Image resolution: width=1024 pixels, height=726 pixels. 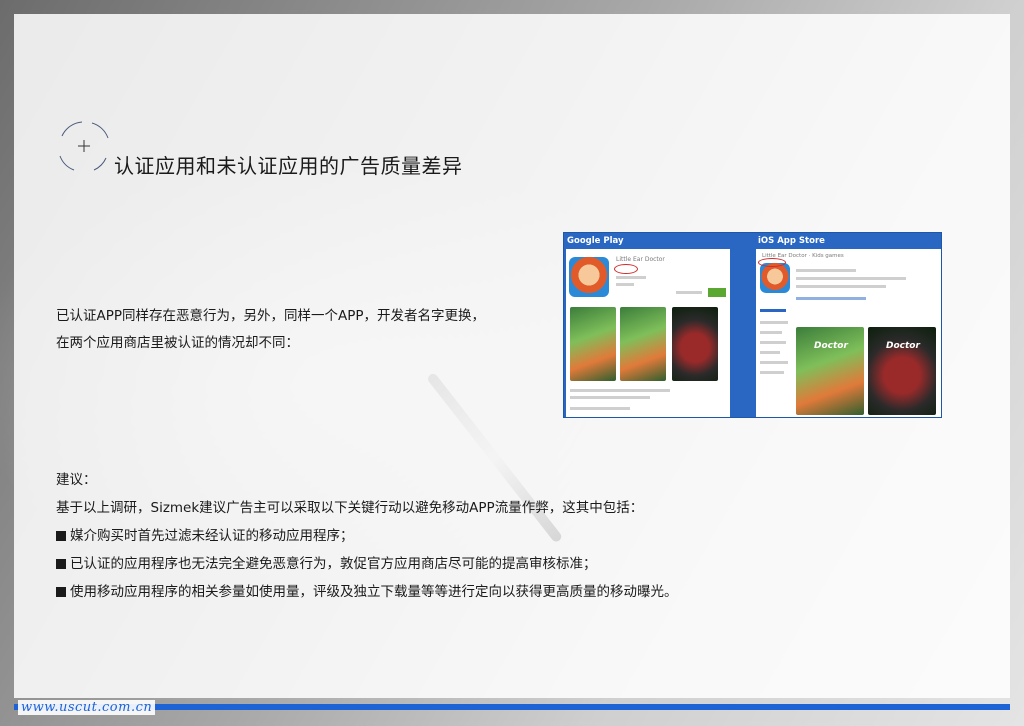 I want to click on footer-accent-line, so click(x=512, y=707).